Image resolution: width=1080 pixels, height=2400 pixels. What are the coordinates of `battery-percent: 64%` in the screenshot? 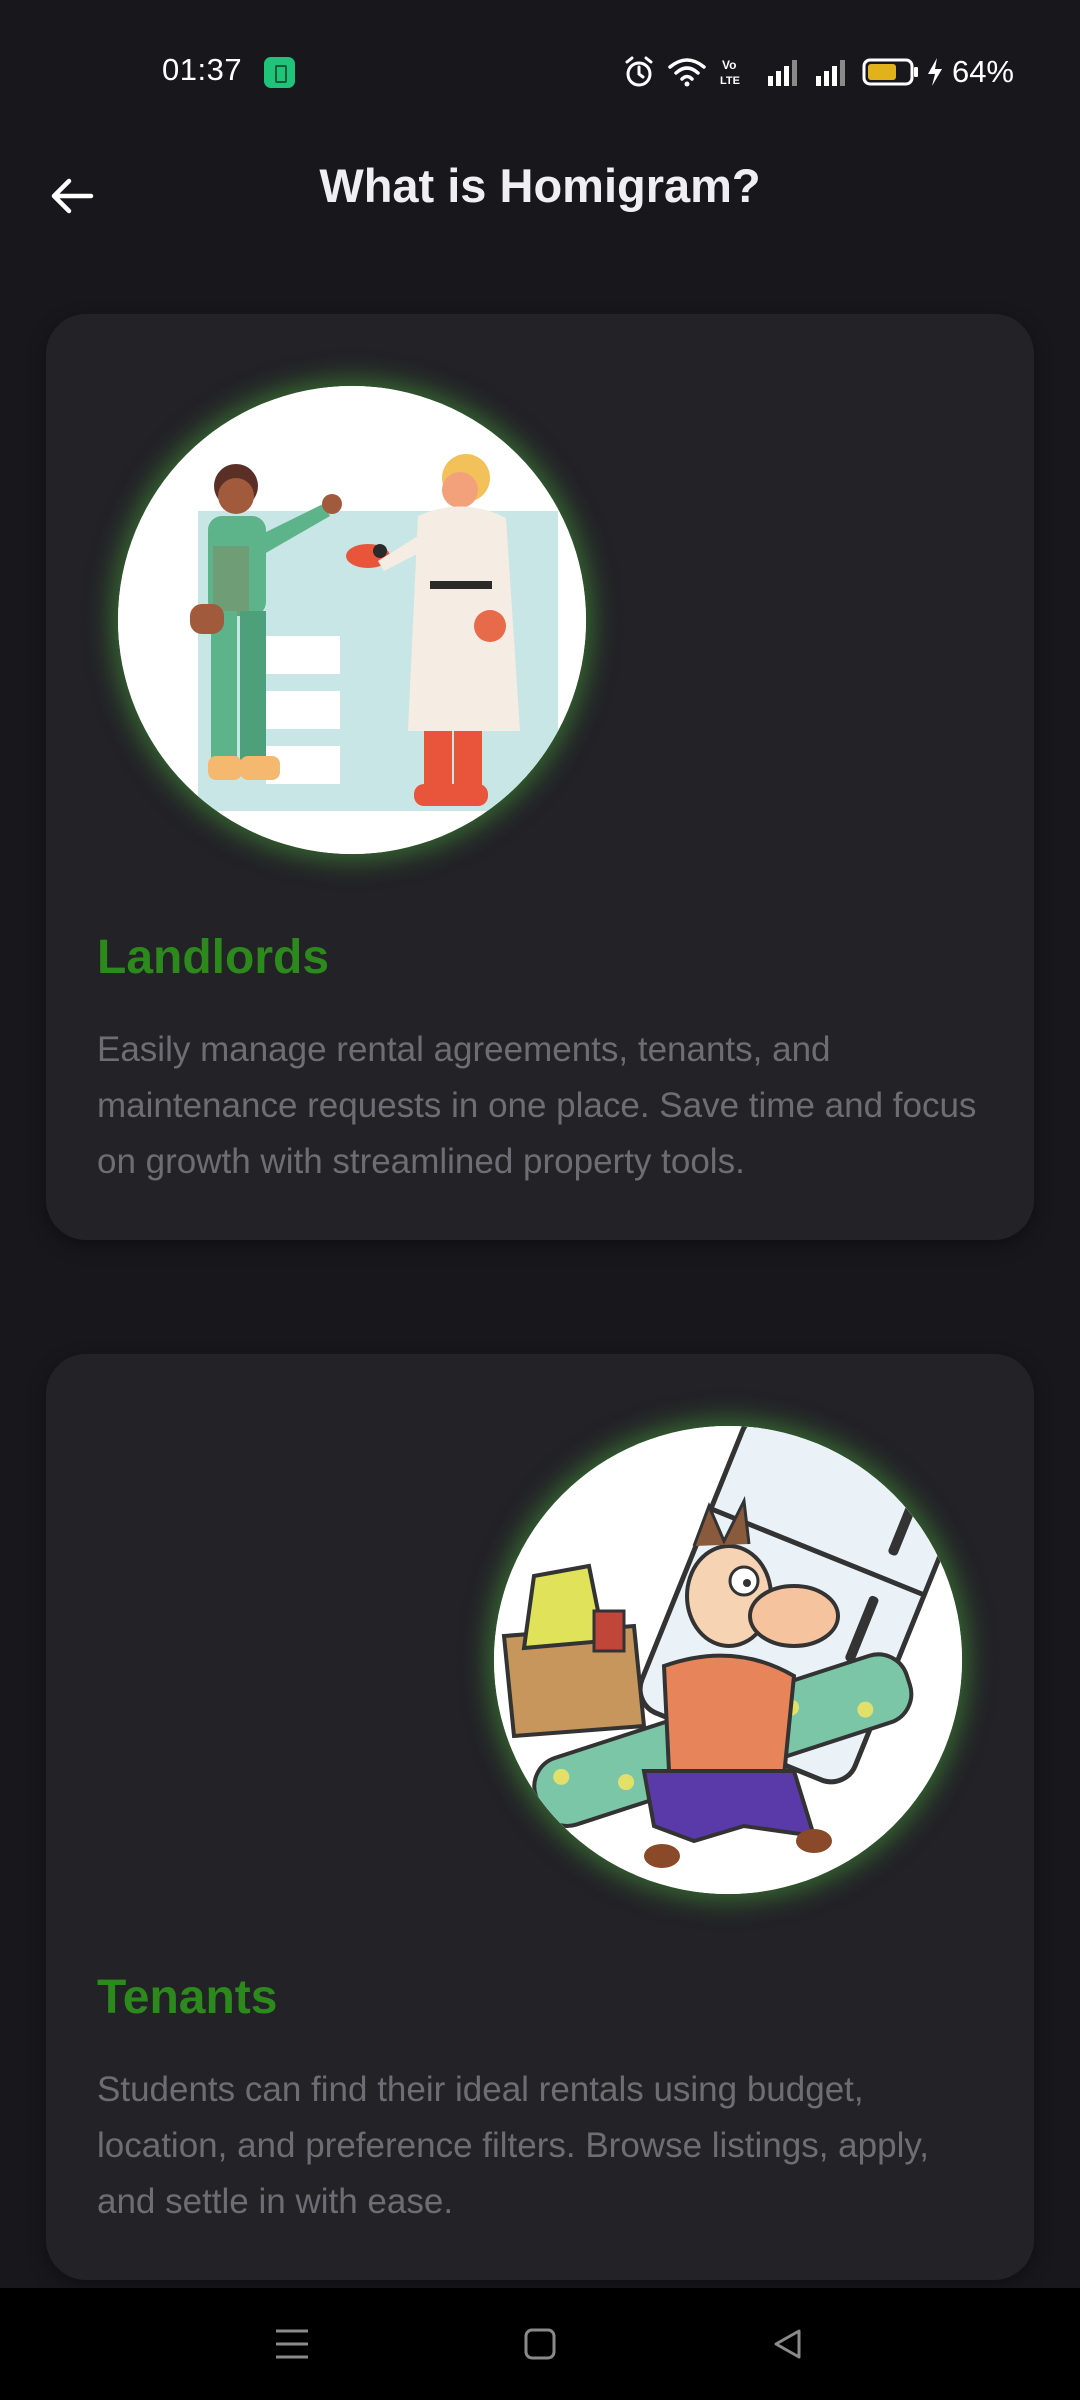 It's located at (982, 71).